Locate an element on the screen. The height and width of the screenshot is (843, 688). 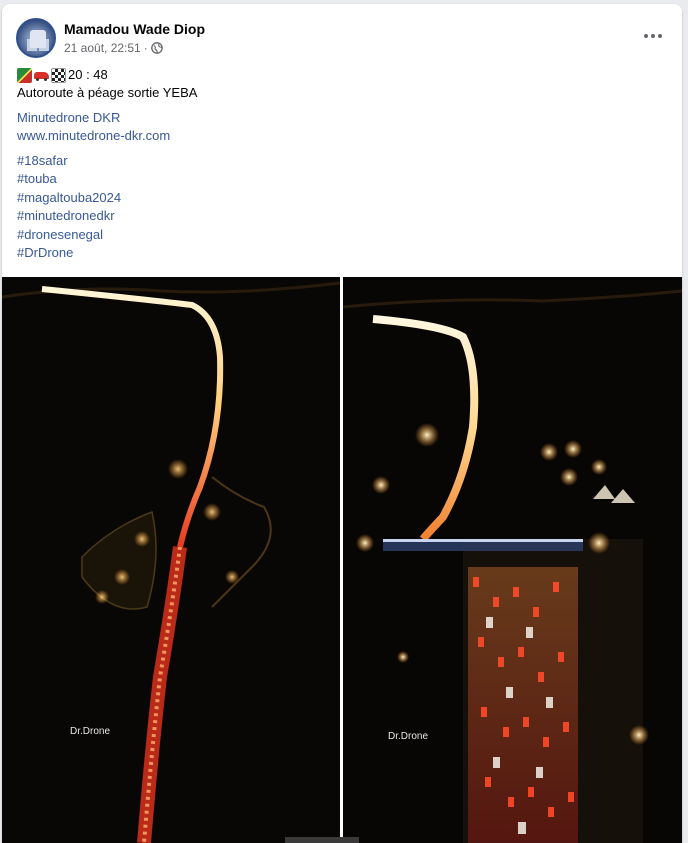
more-options-button is located at coordinates (653, 36).